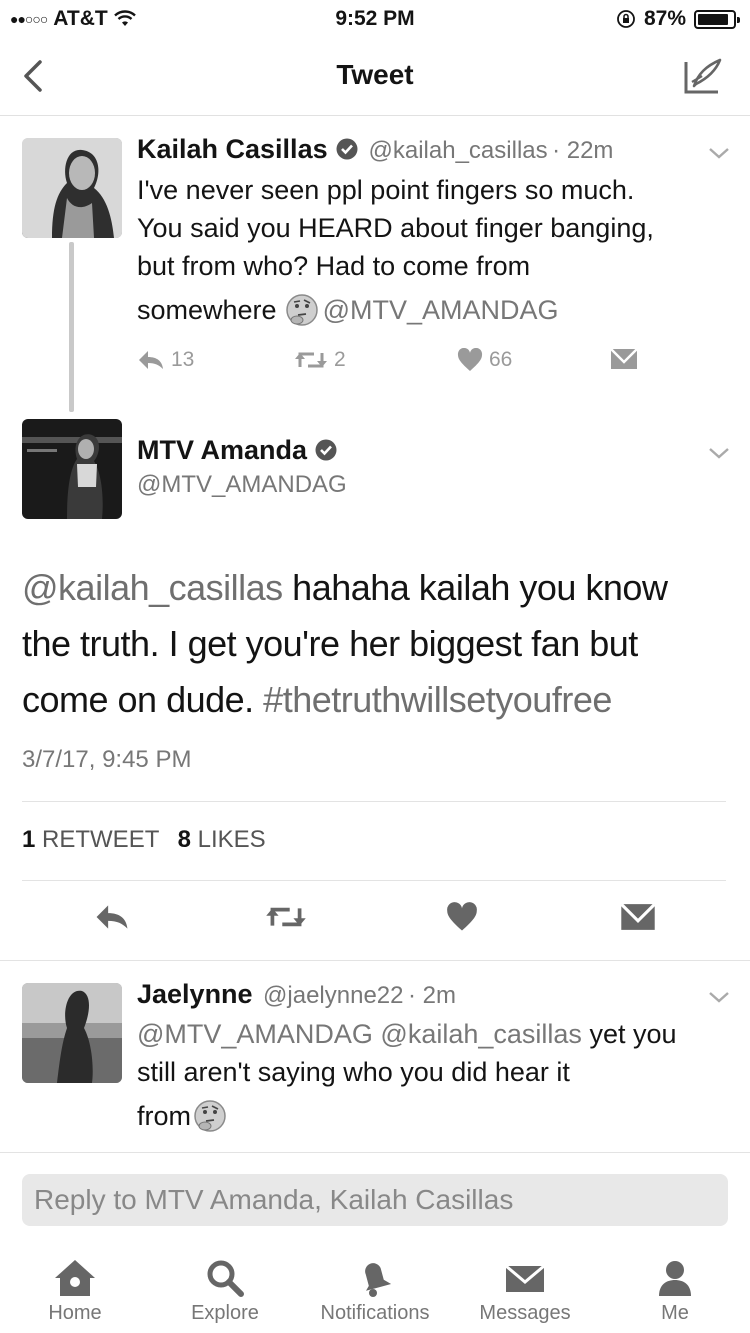 The width and height of the screenshot is (750, 1333). What do you see at coordinates (183, 359) in the screenshot?
I see `reply-count: 13` at bounding box center [183, 359].